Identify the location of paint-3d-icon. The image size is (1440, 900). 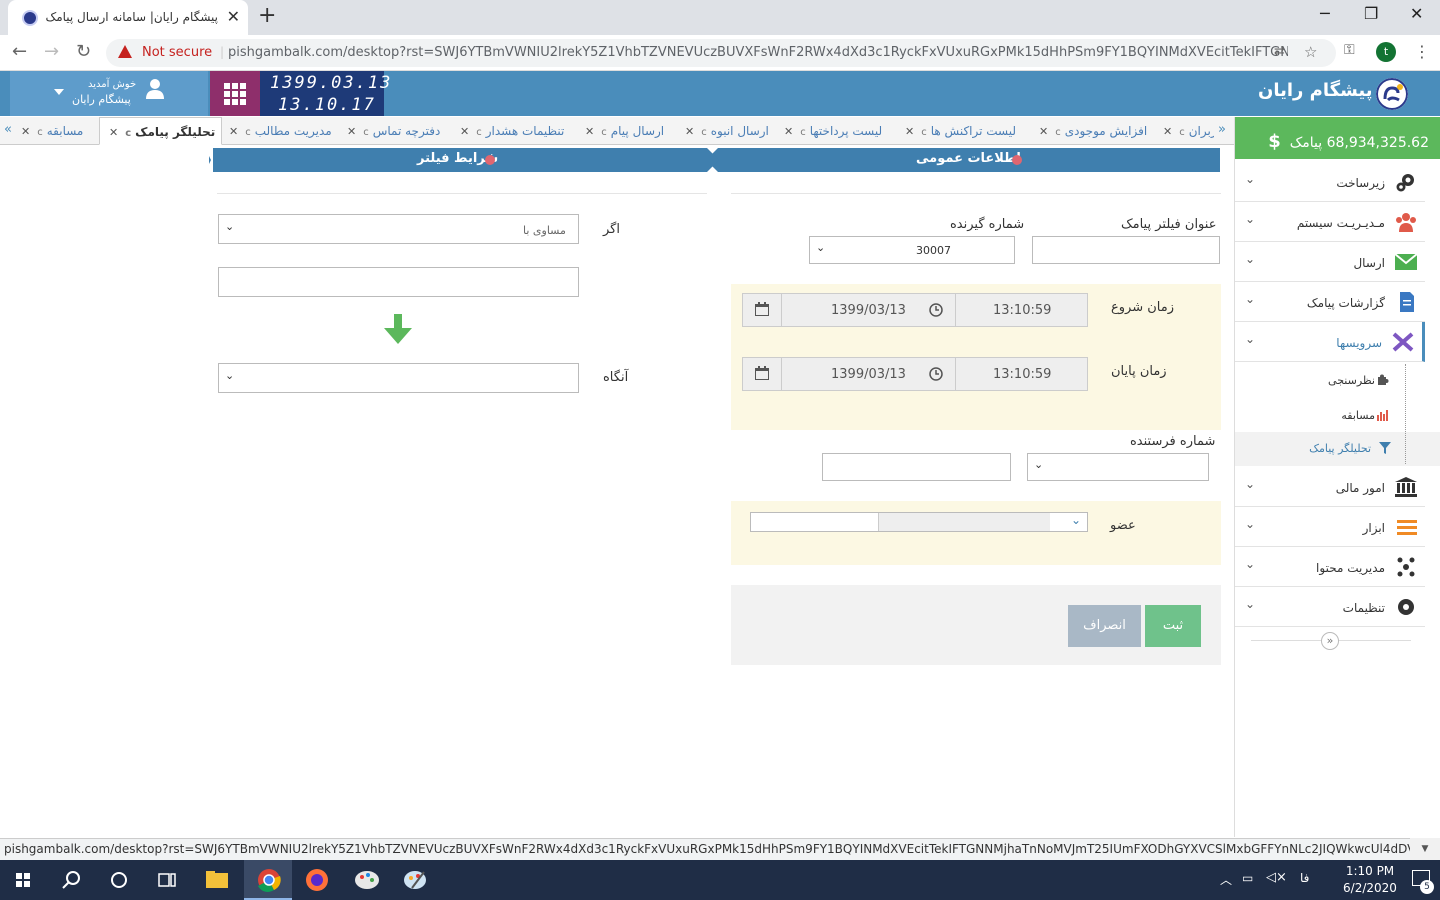
(415, 880).